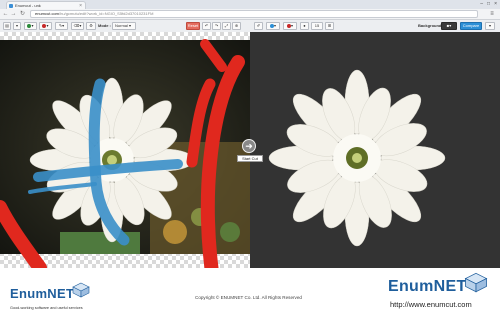  I want to click on brush-tool-button: ✎▾, so click(61, 26).